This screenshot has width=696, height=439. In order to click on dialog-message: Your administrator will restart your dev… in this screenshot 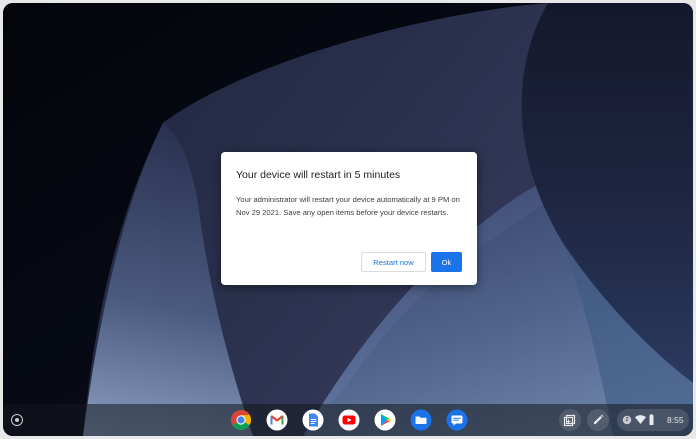, I will do `click(348, 206)`.